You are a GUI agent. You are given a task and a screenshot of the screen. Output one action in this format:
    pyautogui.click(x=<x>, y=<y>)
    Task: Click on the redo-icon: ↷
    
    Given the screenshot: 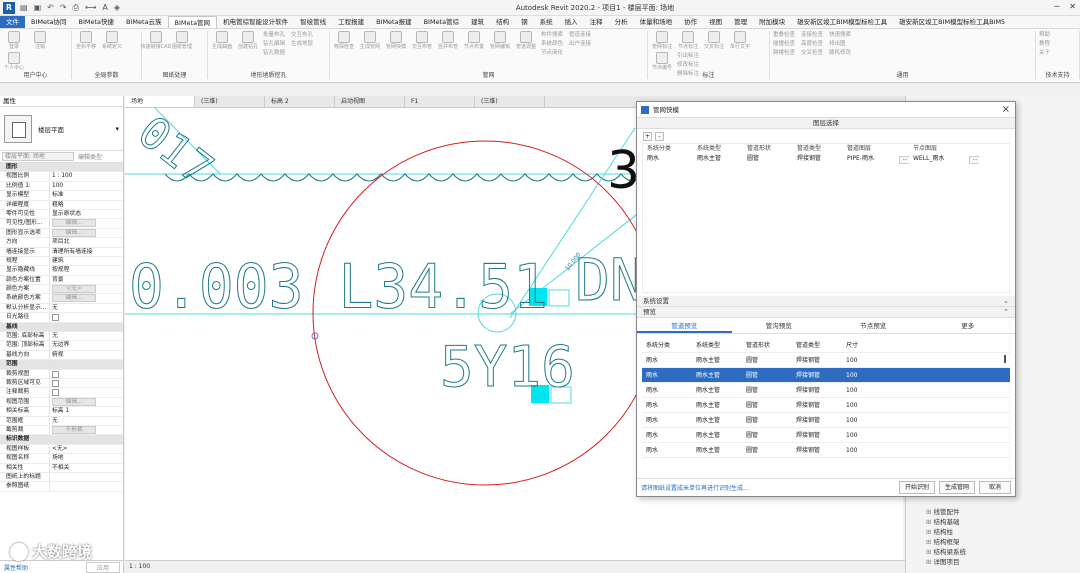 What is the action you would take?
    pyautogui.click(x=63, y=8)
    